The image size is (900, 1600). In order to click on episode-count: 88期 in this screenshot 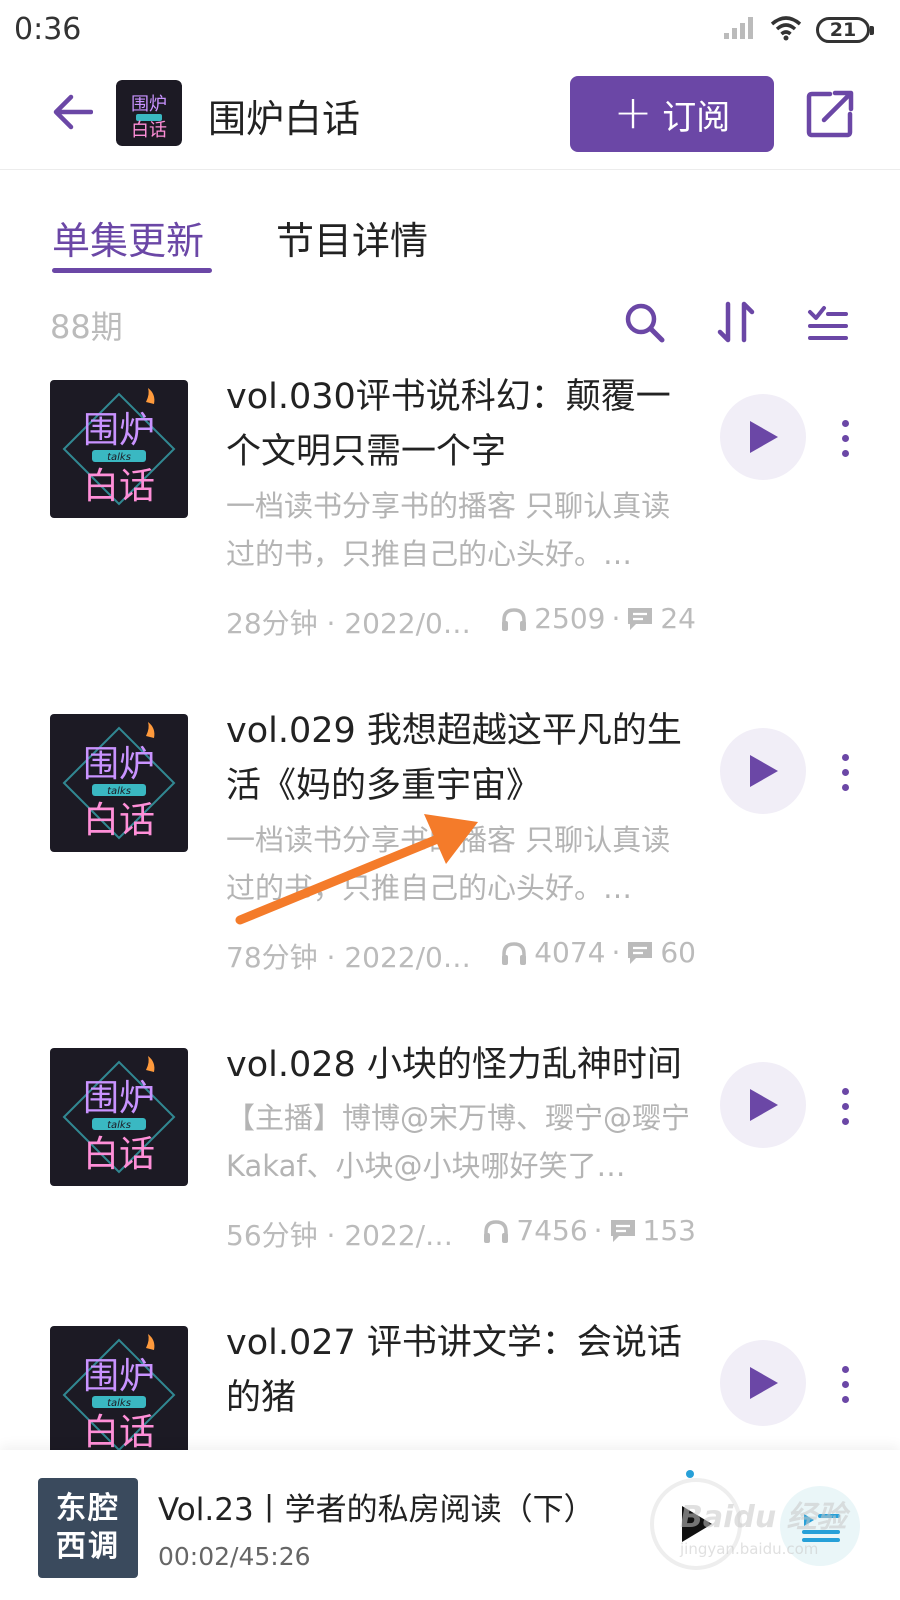, I will do `click(86, 327)`.